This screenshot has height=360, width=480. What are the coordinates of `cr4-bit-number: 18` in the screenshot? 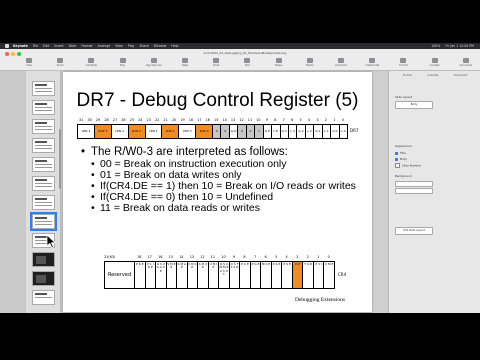 It's located at (139, 257).